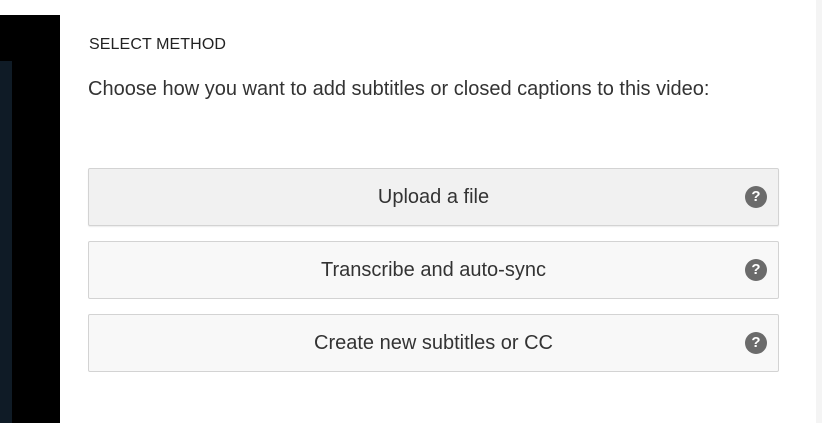  I want to click on upload-file-button: Upload a file ?, so click(433, 197).